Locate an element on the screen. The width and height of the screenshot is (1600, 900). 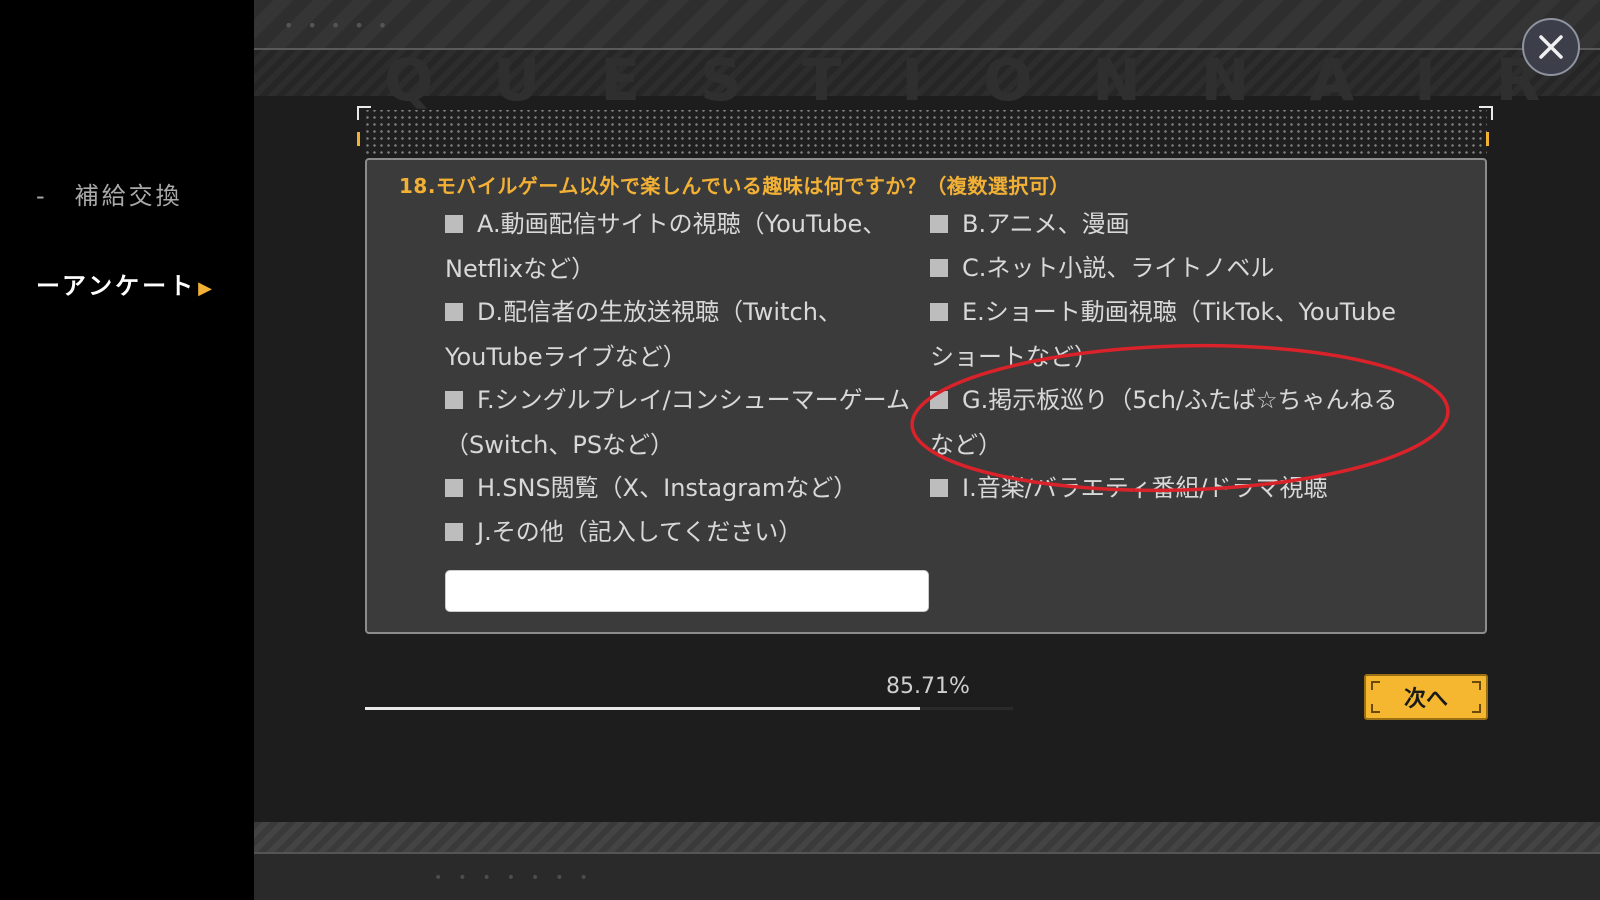
option-c: C.ネット小説、ライトノベル is located at coordinates (1170, 268).